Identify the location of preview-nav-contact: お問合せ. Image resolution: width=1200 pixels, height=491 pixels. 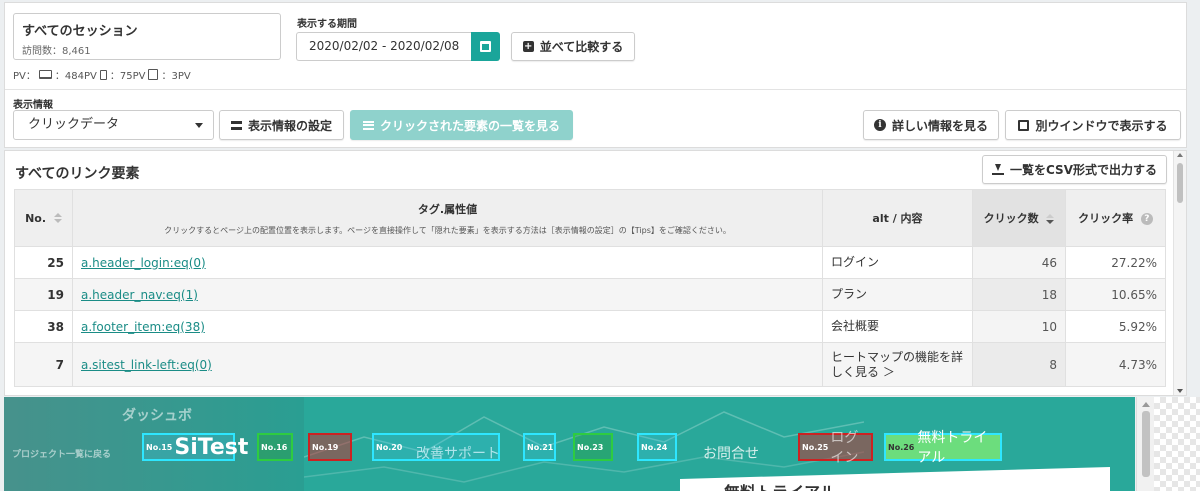
(731, 454).